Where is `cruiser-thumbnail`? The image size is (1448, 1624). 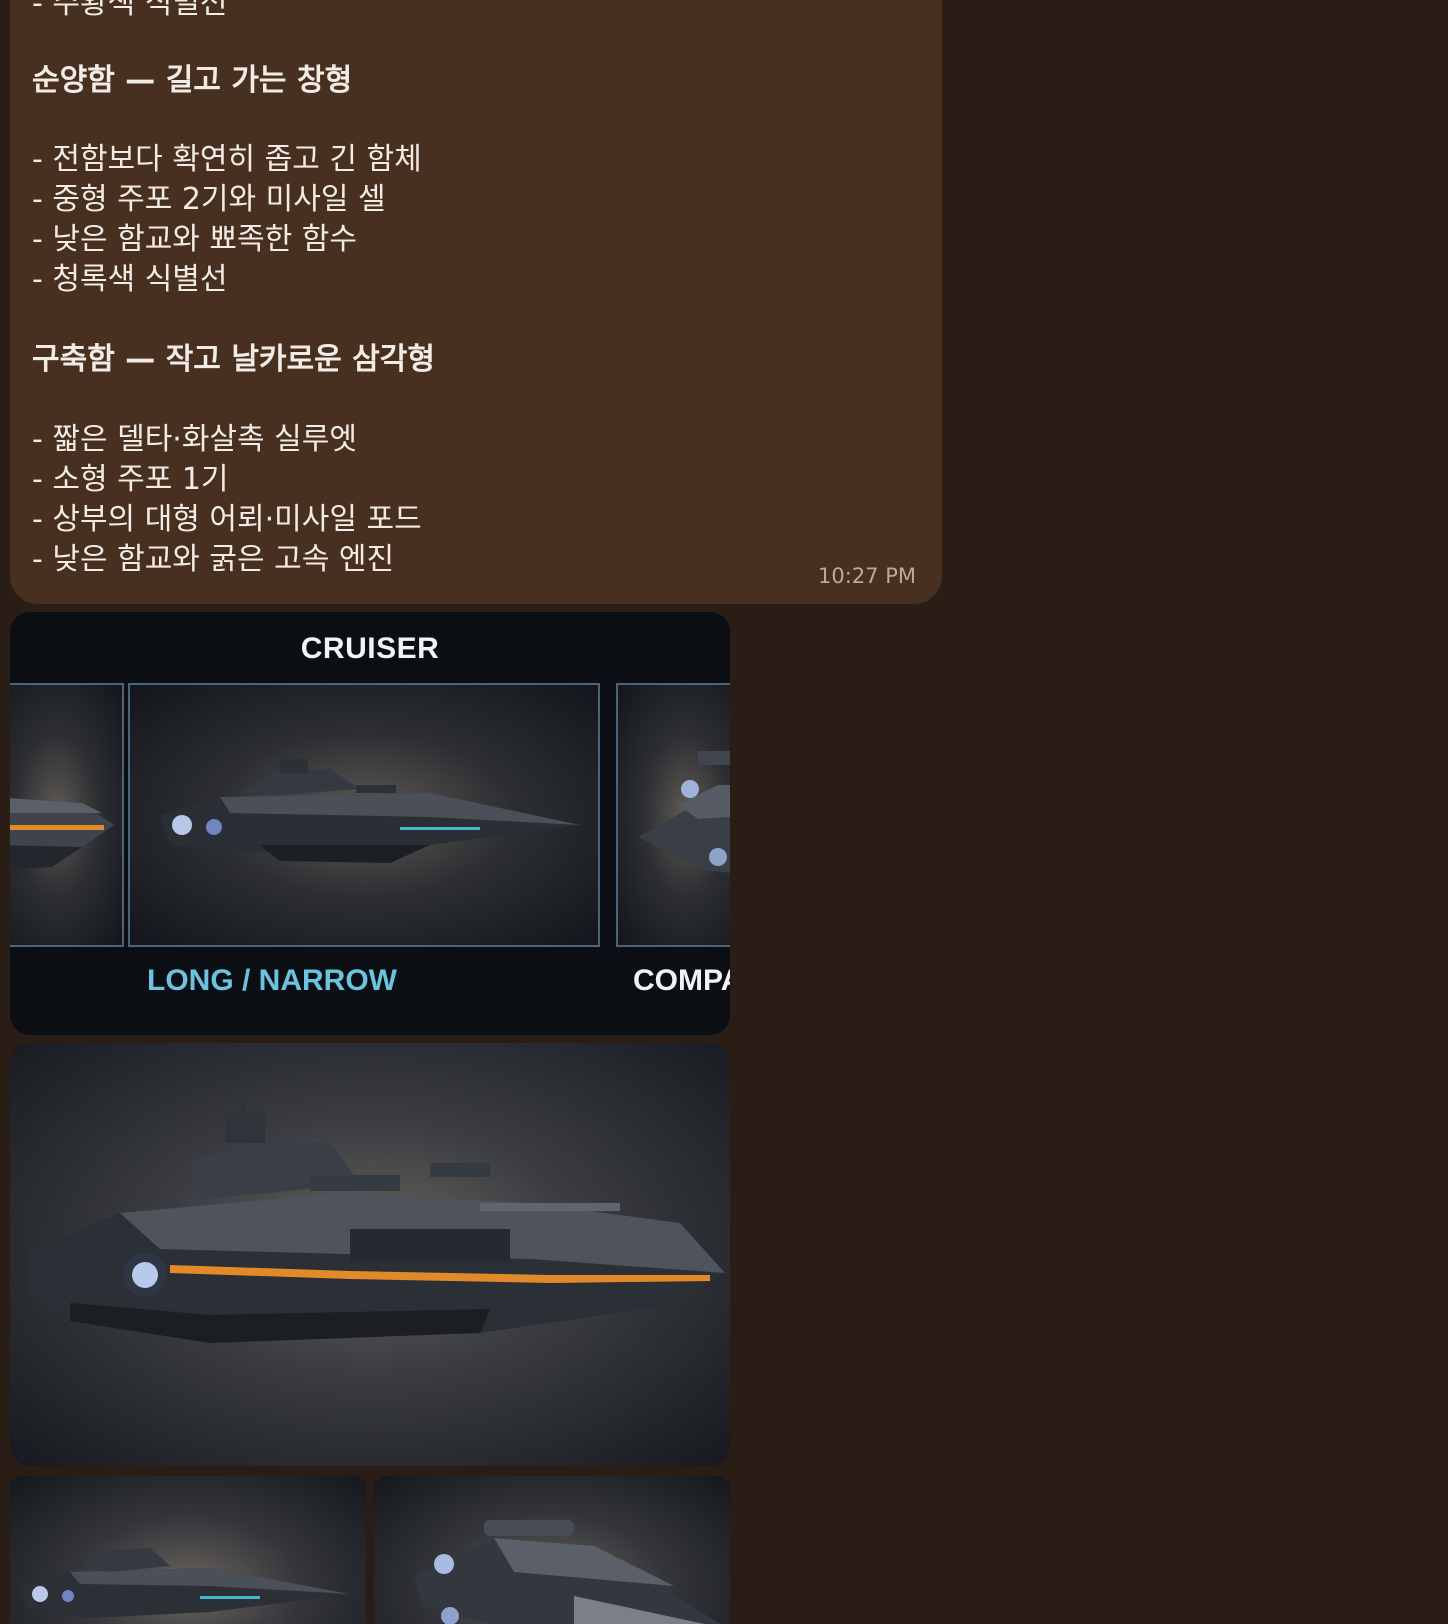 cruiser-thumbnail is located at coordinates (364, 815).